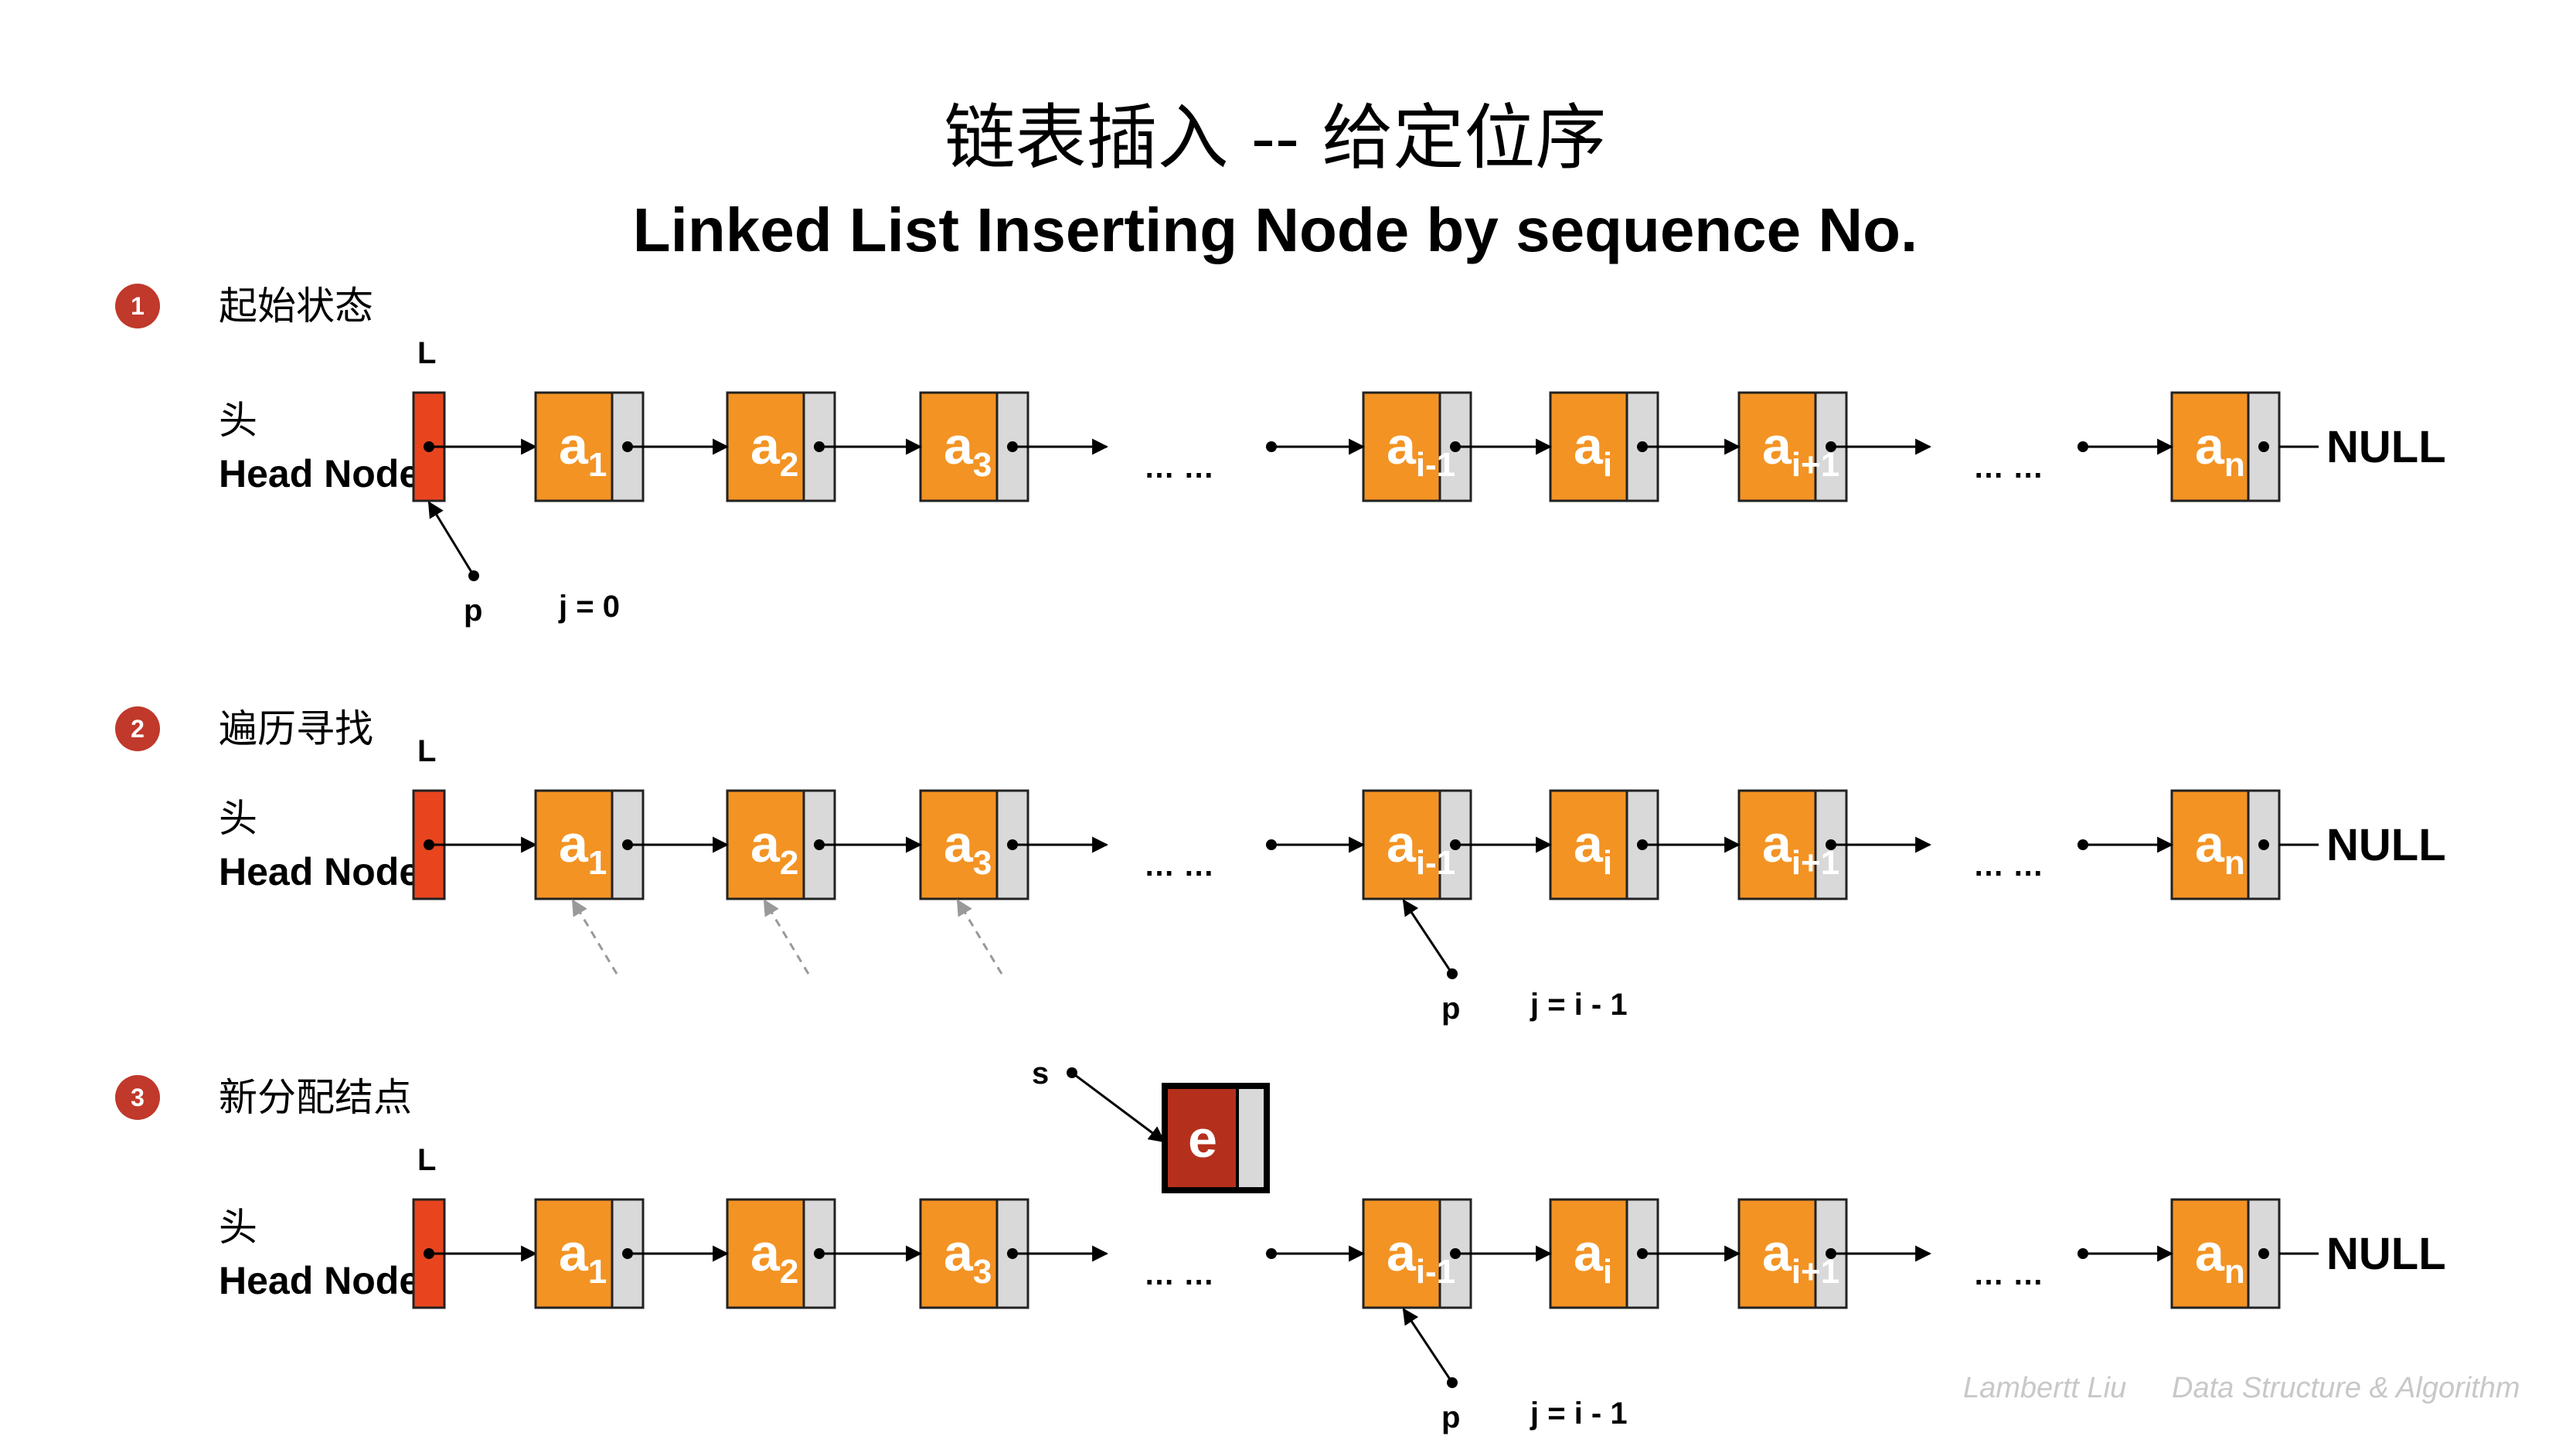 The height and width of the screenshot is (1453, 2576). I want to click on footer-subject: Data Structure & Algorithm, so click(2346, 1388).